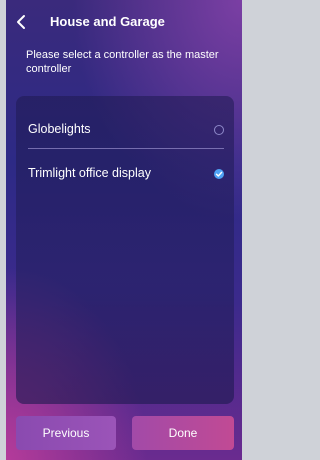 This screenshot has width=320, height=460. I want to click on controller-label: Trimlight office display, so click(89, 173).